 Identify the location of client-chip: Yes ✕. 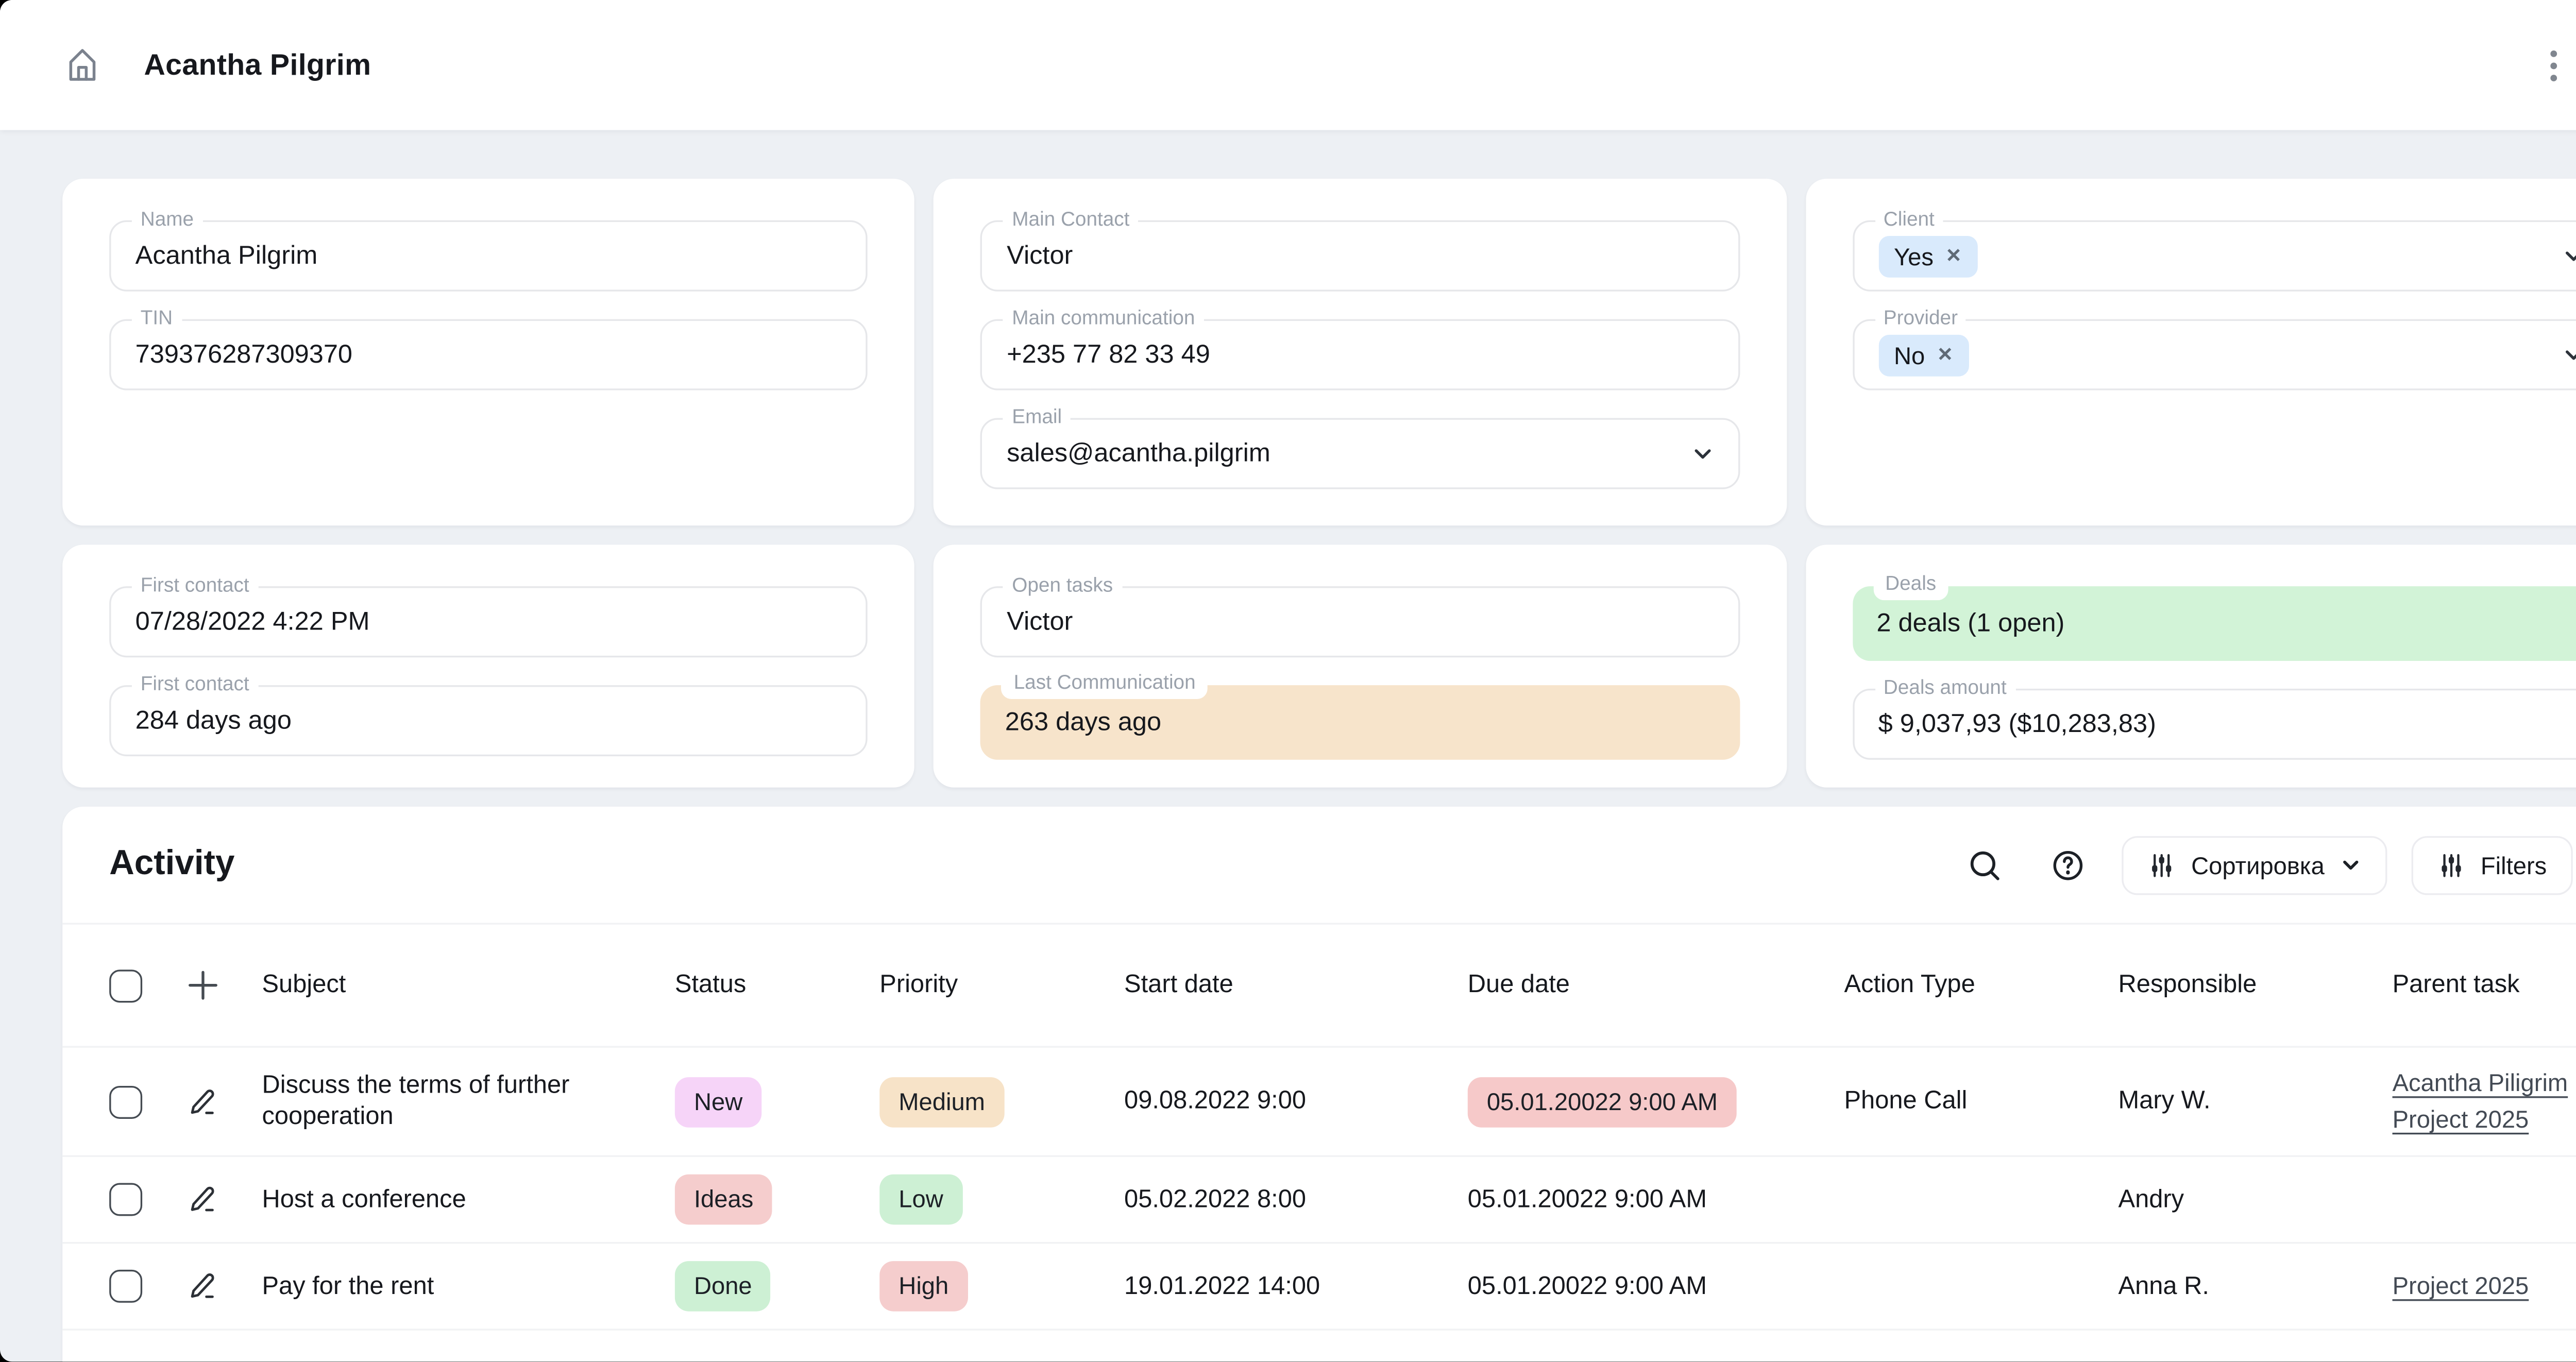
(1927, 256).